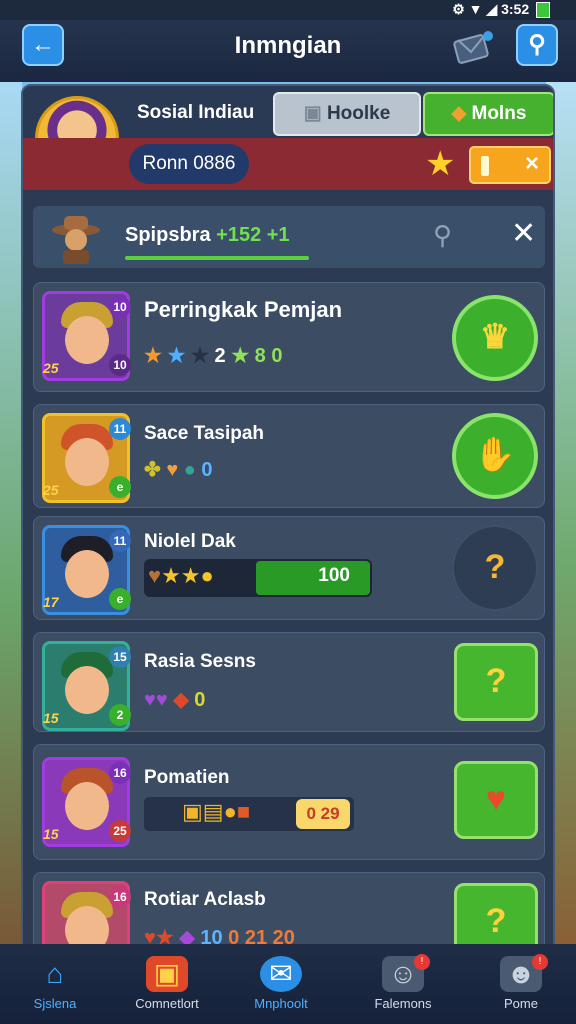 Image resolution: width=576 pixels, height=1024 pixels. What do you see at coordinates (217, 258) in the screenshot?
I see `search-underline` at bounding box center [217, 258].